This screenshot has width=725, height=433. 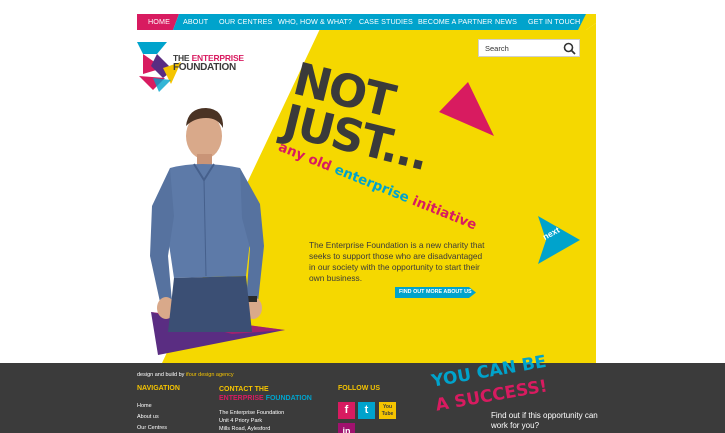 I want to click on facebook-label: f, so click(x=346, y=410).